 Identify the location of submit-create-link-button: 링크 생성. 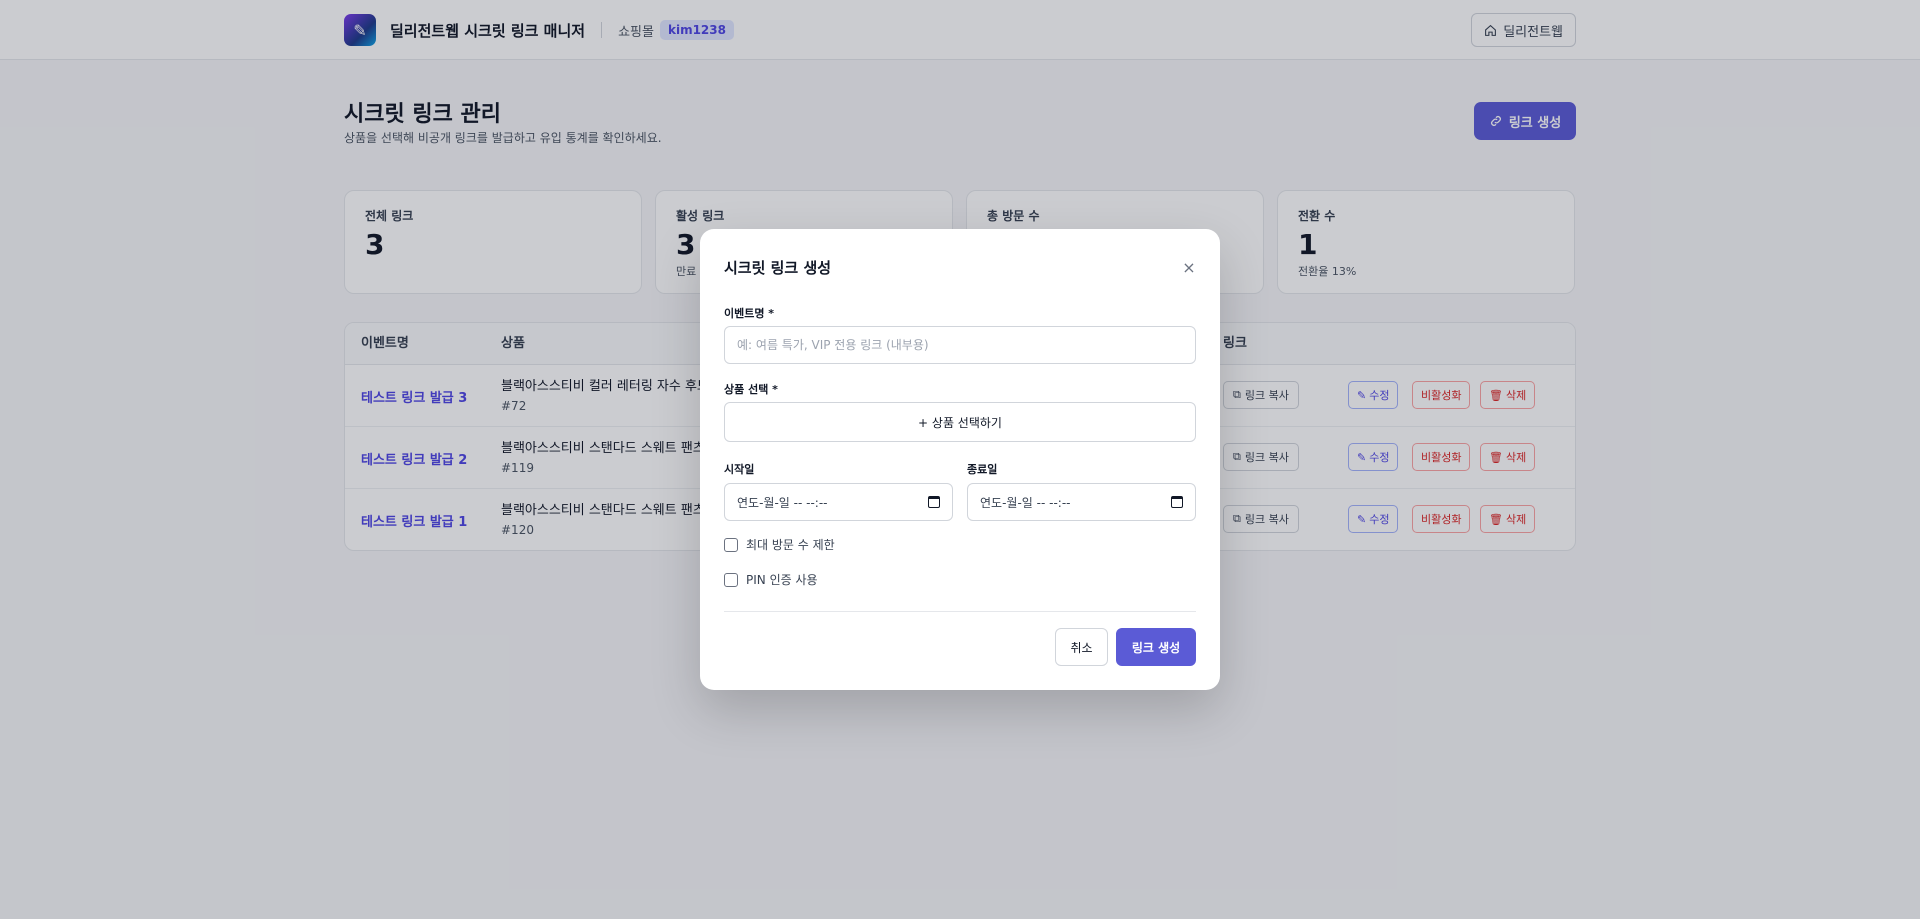
(1156, 647).